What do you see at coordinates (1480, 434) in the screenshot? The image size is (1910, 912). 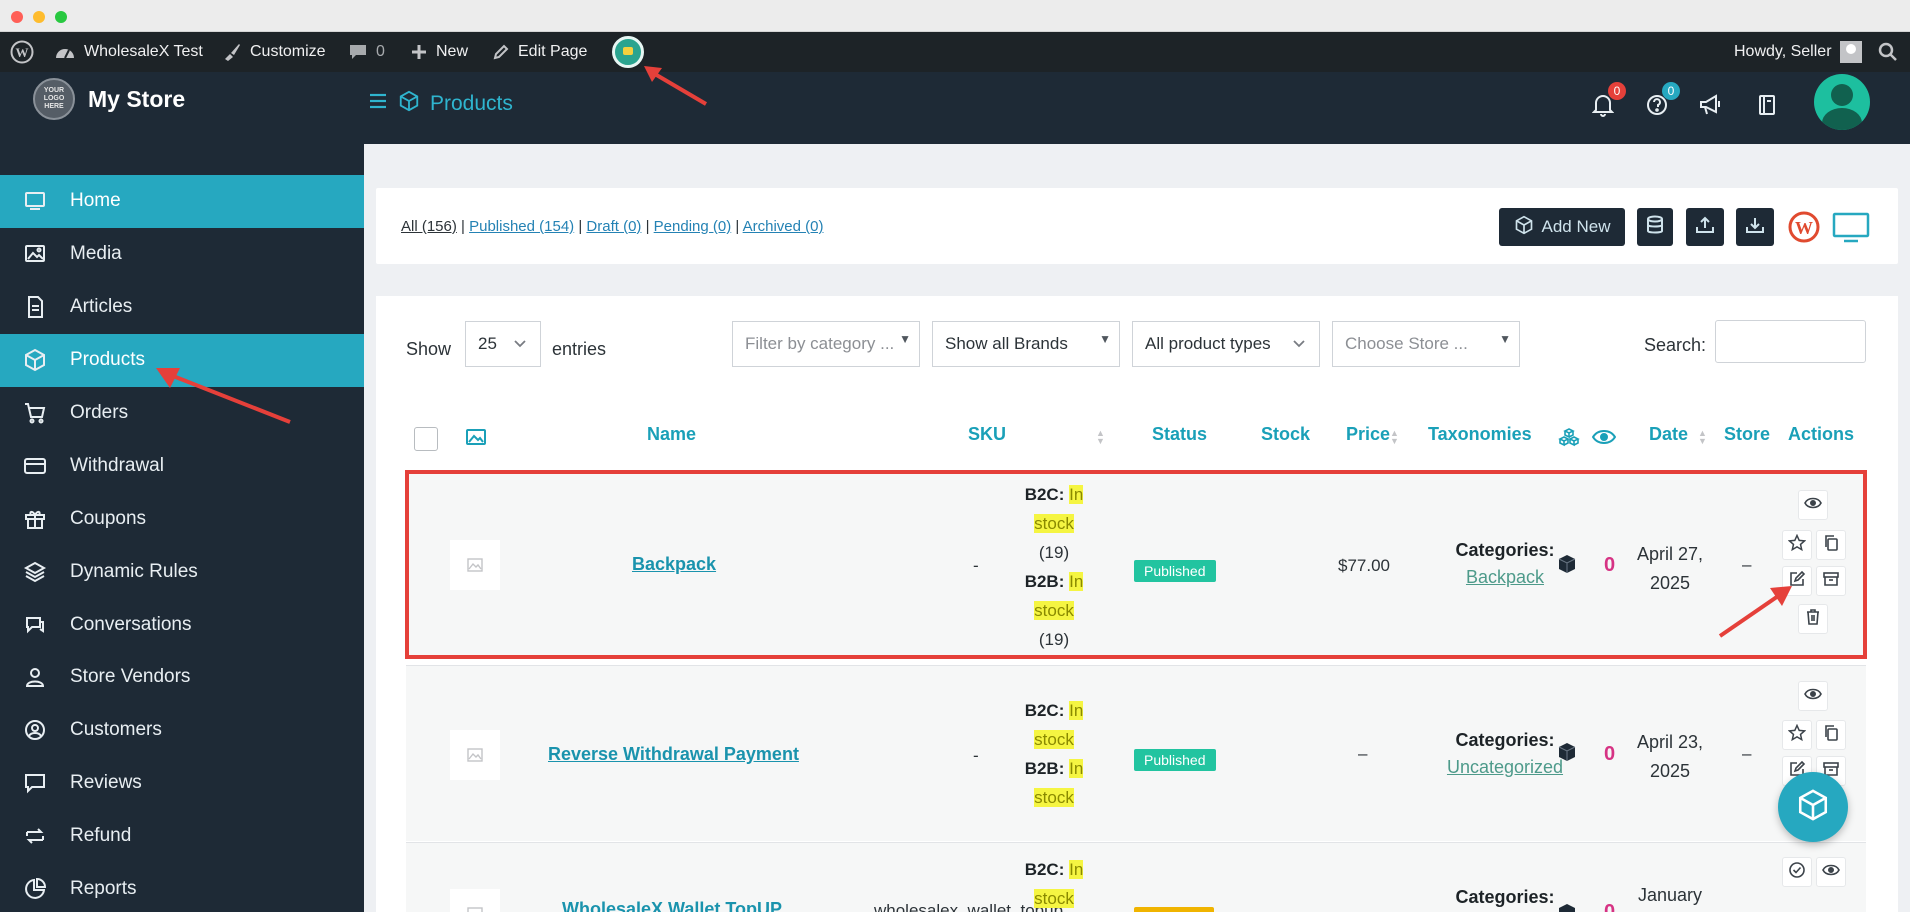 I see `column-header-taxonomies: Taxonomies` at bounding box center [1480, 434].